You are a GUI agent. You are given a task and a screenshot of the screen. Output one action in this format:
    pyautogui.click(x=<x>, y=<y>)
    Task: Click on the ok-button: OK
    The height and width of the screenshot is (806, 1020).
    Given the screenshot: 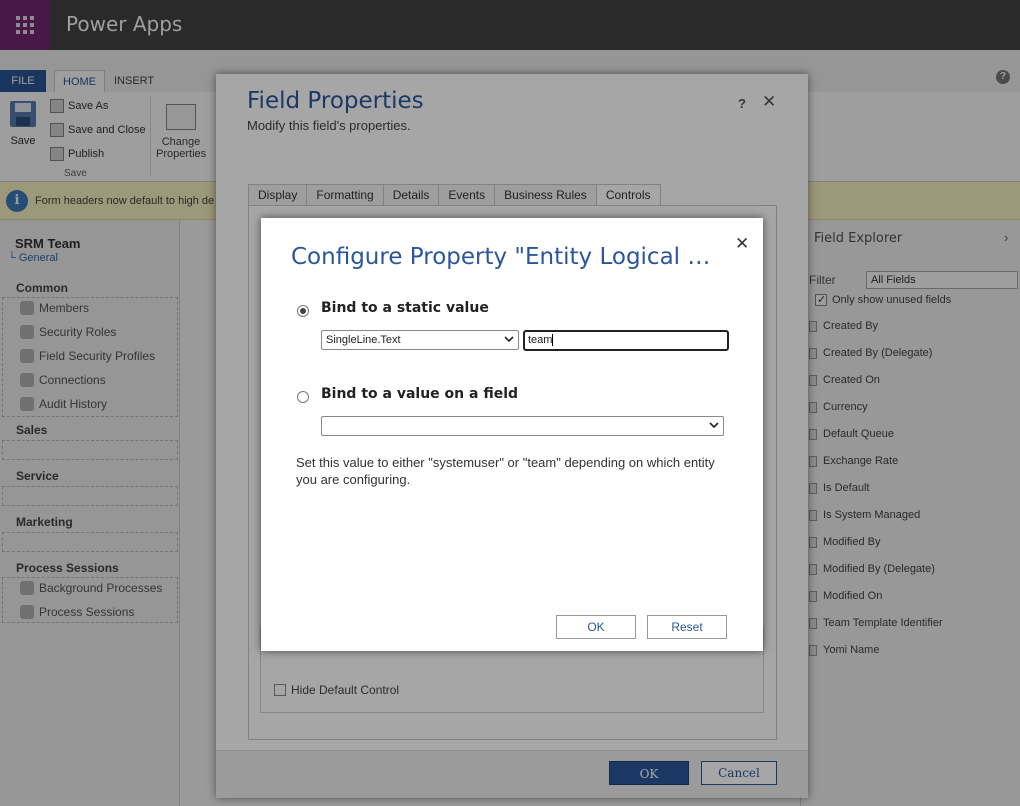 What is the action you would take?
    pyautogui.click(x=596, y=627)
    